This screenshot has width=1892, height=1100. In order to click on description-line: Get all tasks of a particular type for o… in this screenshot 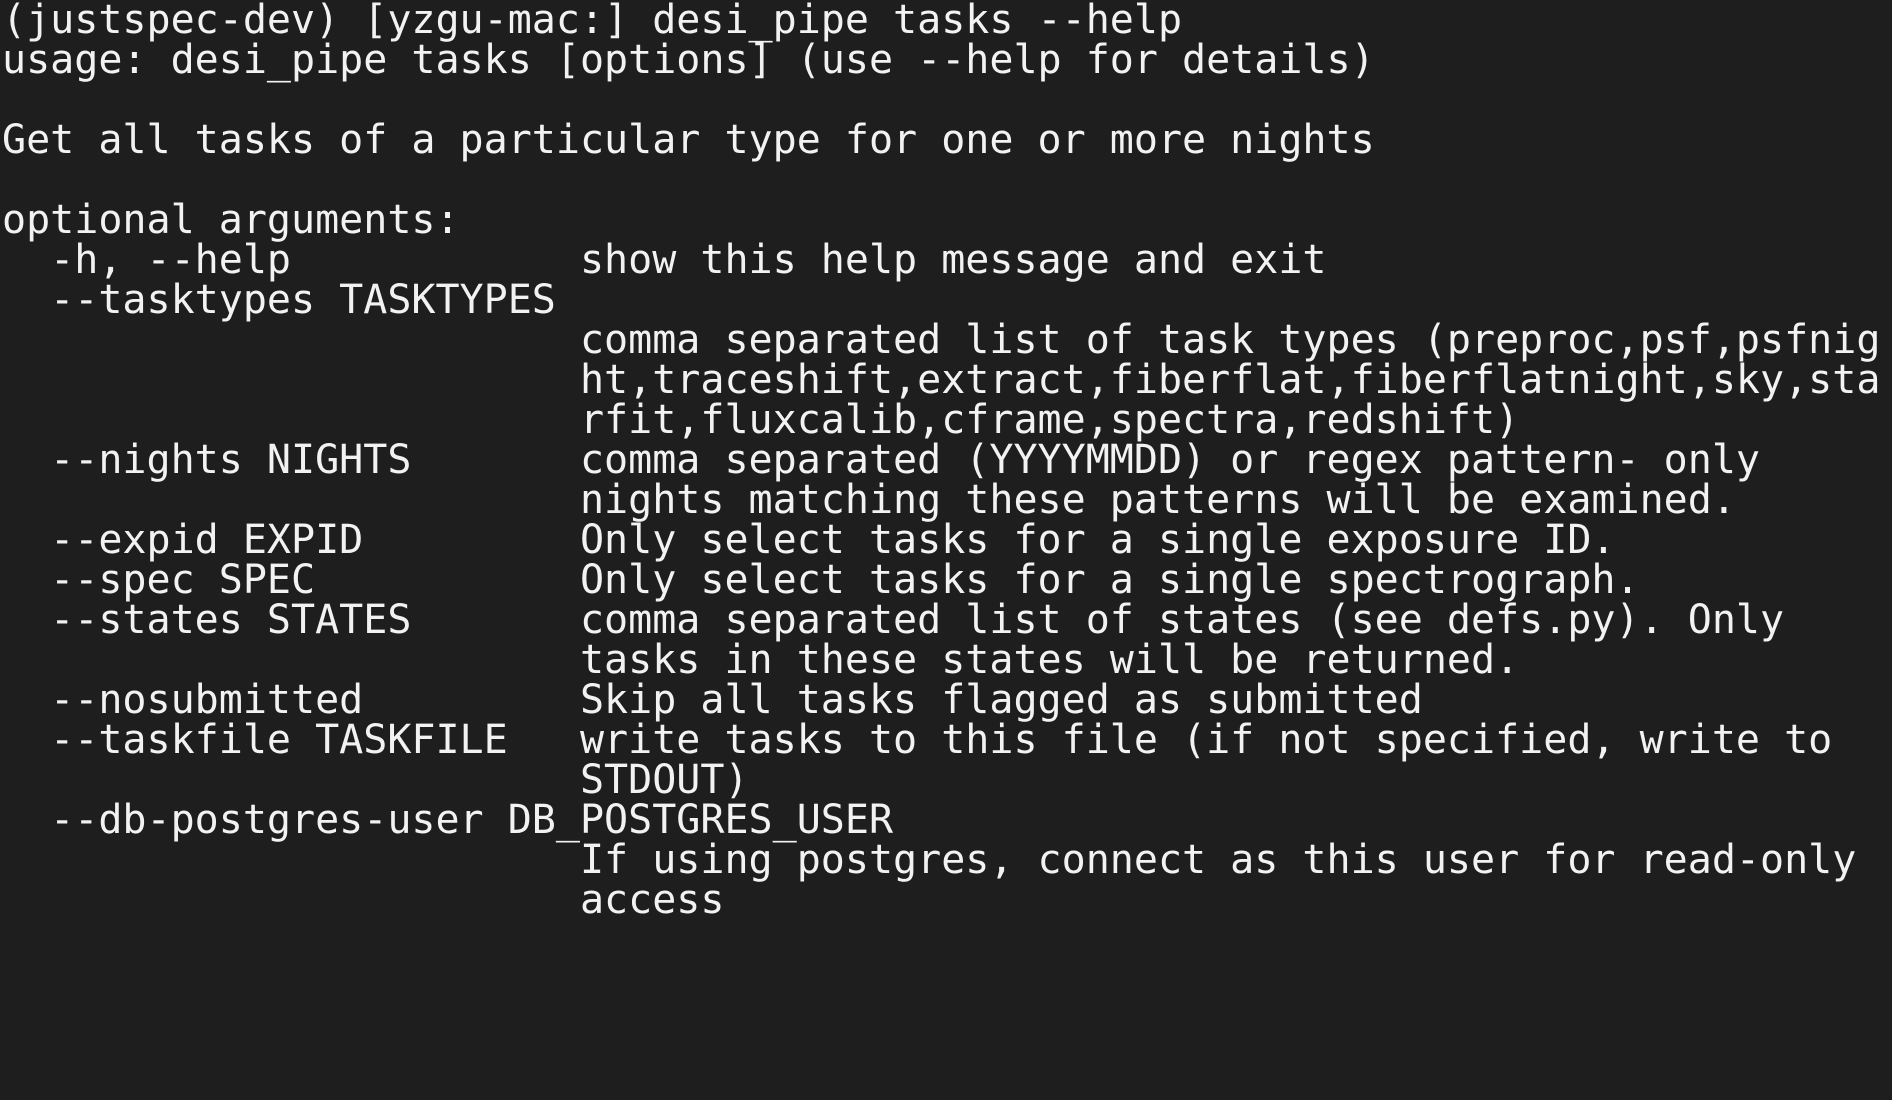, I will do `click(688, 140)`.